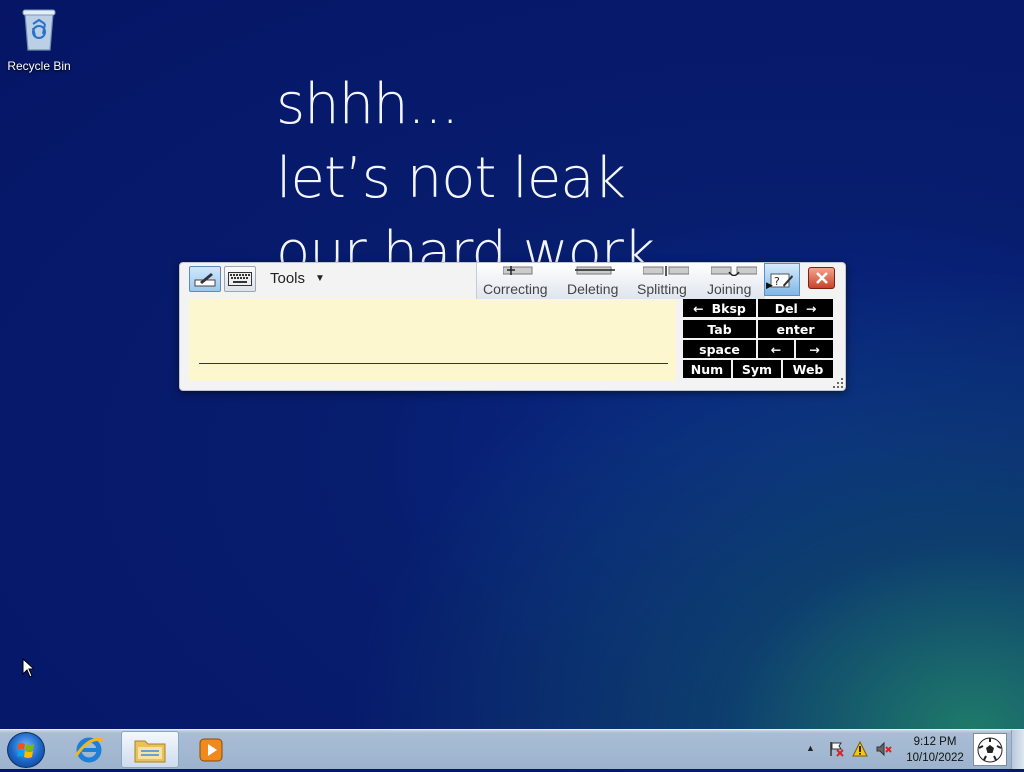 Image resolution: width=1024 pixels, height=772 pixels. What do you see at coordinates (810, 748) in the screenshot?
I see `show-hidden-icons-button: ▲` at bounding box center [810, 748].